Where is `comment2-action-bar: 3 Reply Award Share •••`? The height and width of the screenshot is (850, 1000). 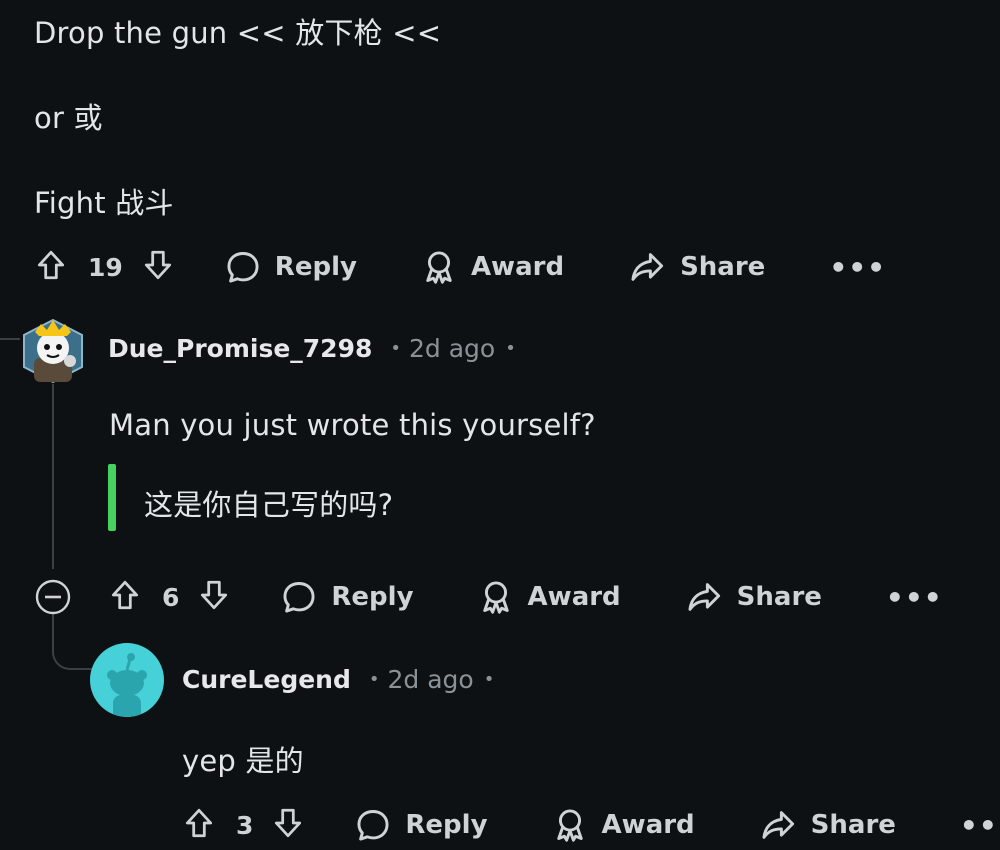
comment2-action-bar: 3 Reply Award Share ••• is located at coordinates (591, 825).